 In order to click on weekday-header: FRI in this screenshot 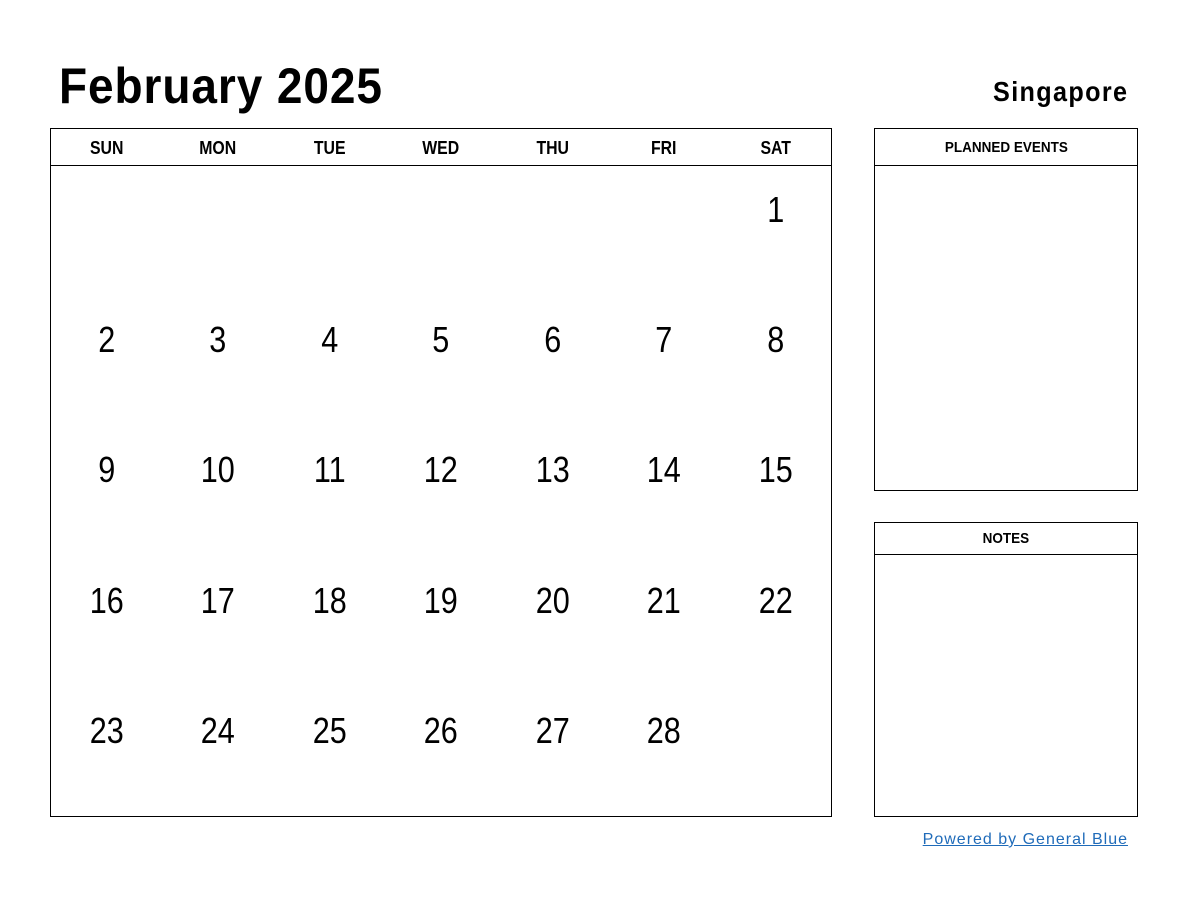, I will do `click(664, 148)`.